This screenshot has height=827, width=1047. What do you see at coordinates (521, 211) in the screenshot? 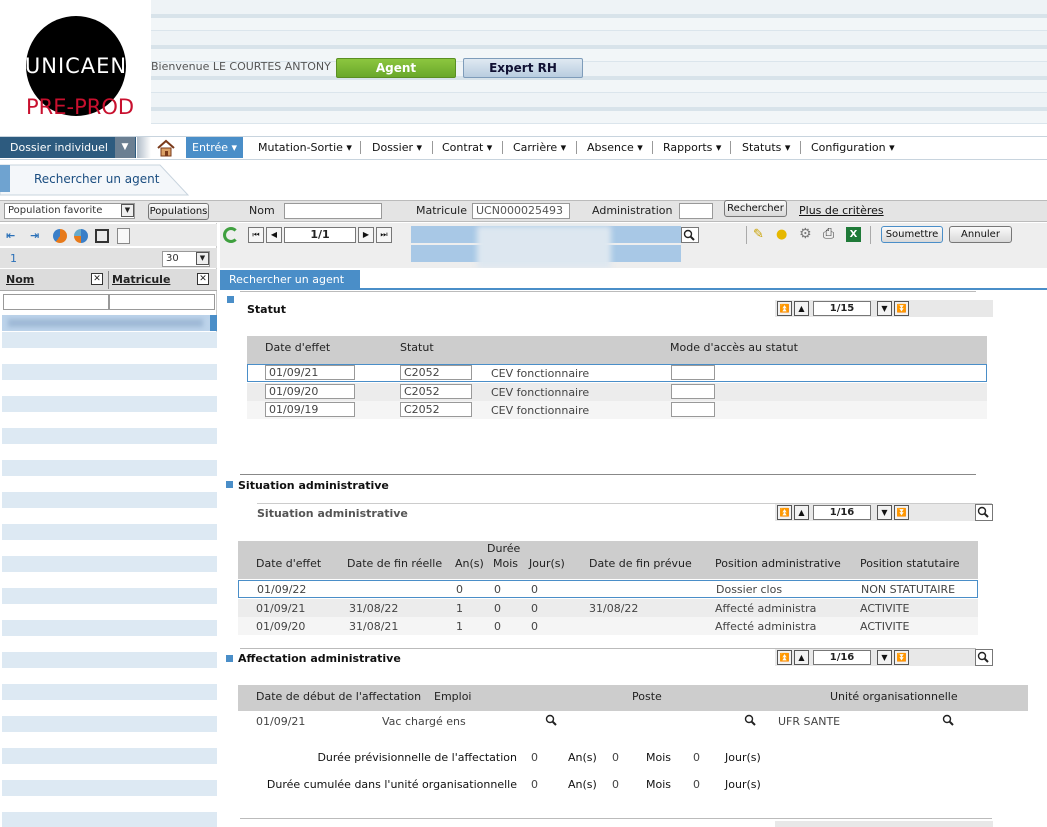
I see `matricule-input: UCN000025493` at bounding box center [521, 211].